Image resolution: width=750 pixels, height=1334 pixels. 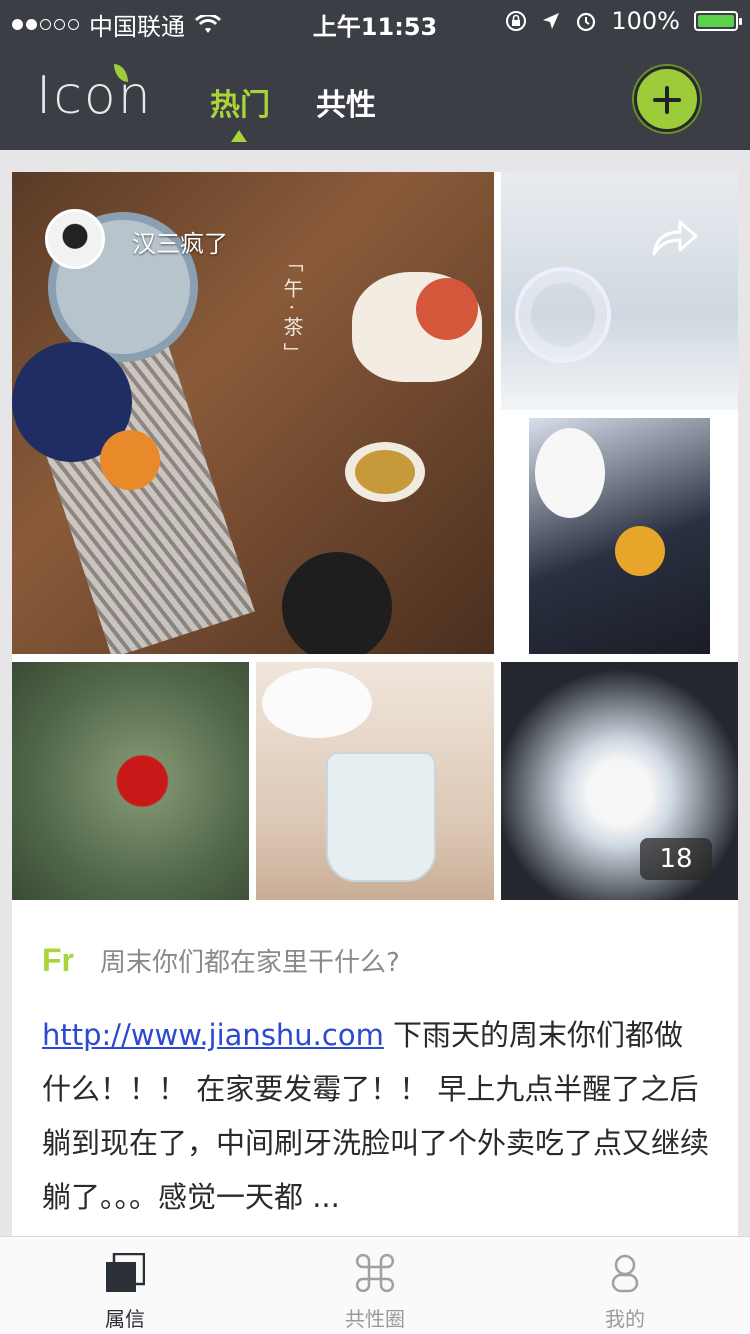 I want to click on tabbar-label: 共性圈, so click(x=375, y=1319).